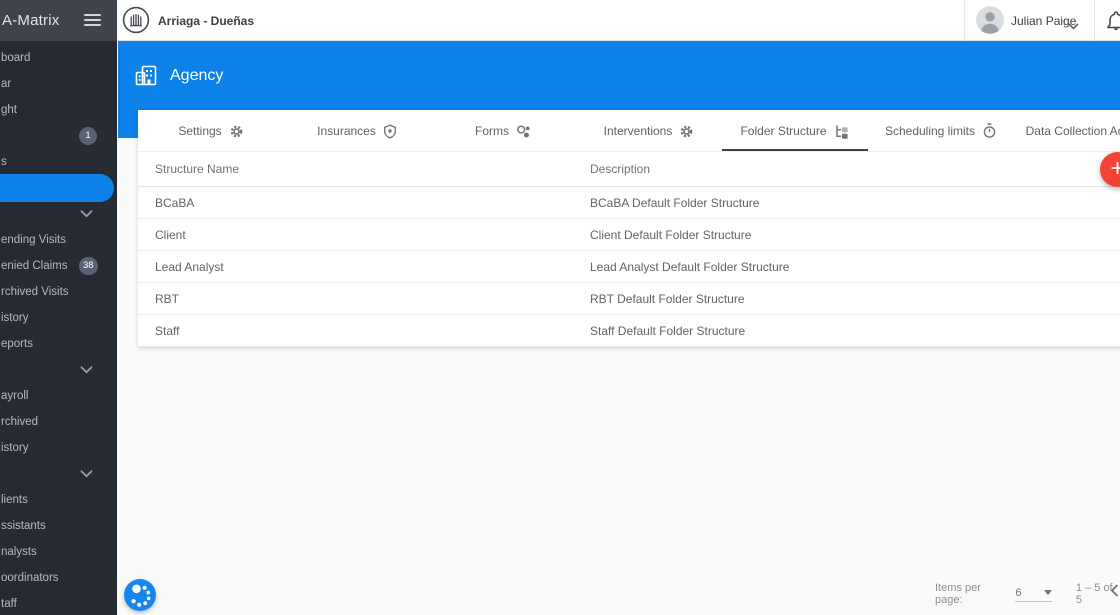  I want to click on brand-logo: A-Matrix, so click(31, 20).